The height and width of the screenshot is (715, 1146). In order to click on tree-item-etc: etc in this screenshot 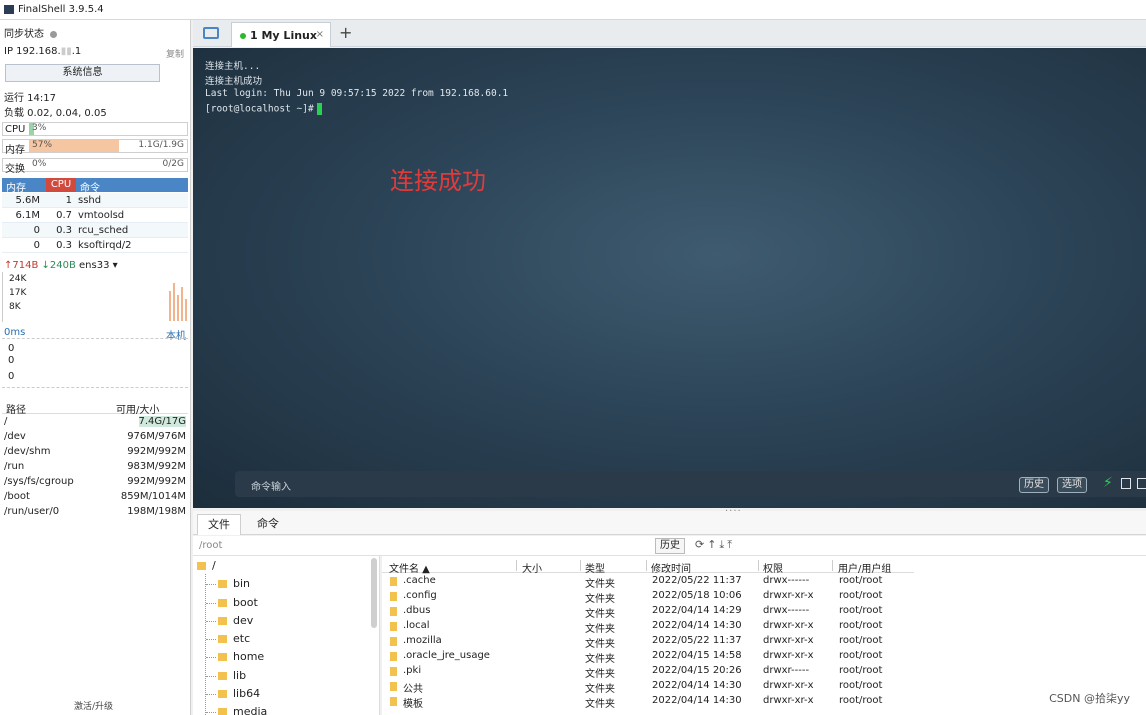, I will do `click(228, 638)`.